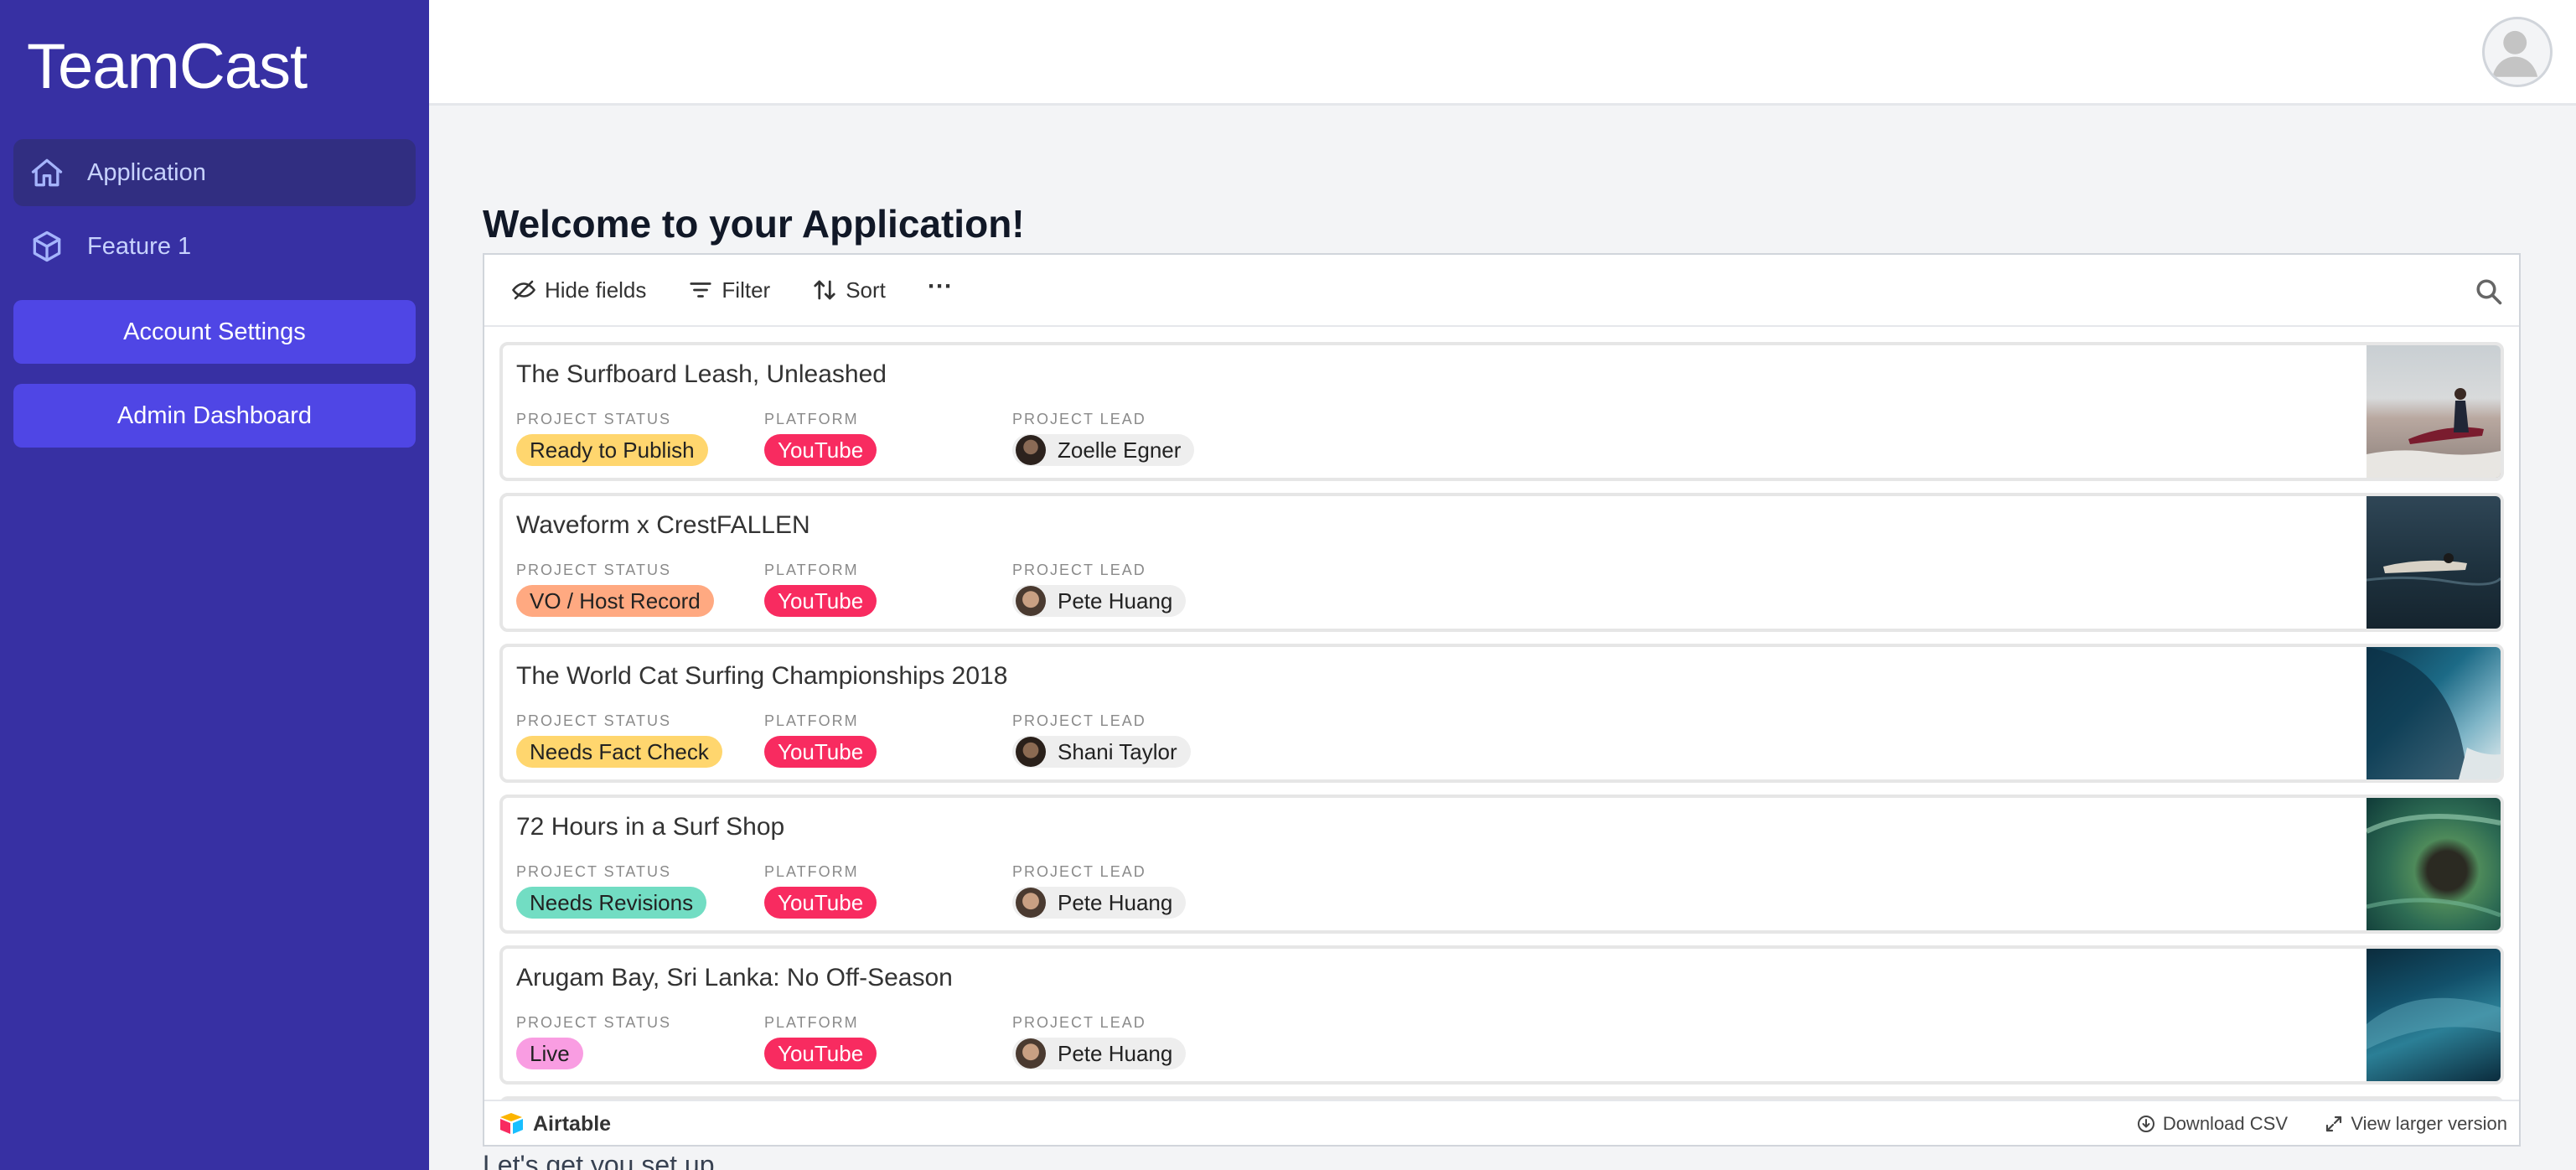  What do you see at coordinates (146, 172) in the screenshot?
I see `sidebar-item-label: Application` at bounding box center [146, 172].